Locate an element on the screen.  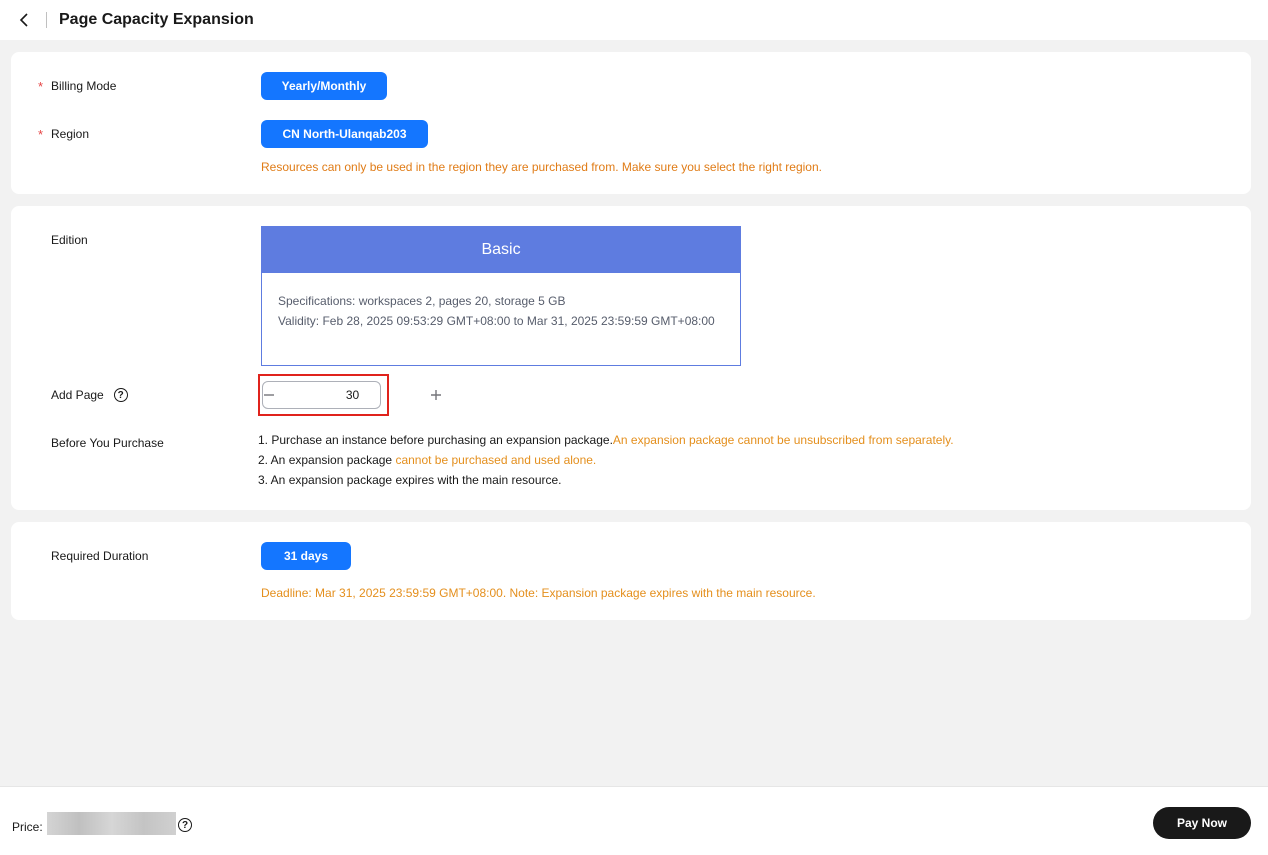
add-page-label-row: Add Page ? is located at coordinates (89, 395).